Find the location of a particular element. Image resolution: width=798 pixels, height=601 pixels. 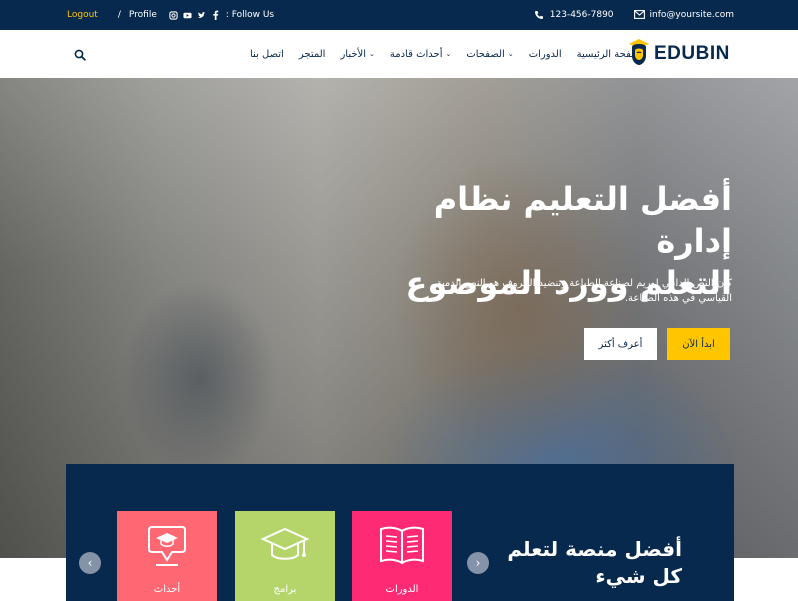

nav-item-contact: اتصل بنا is located at coordinates (267, 54).